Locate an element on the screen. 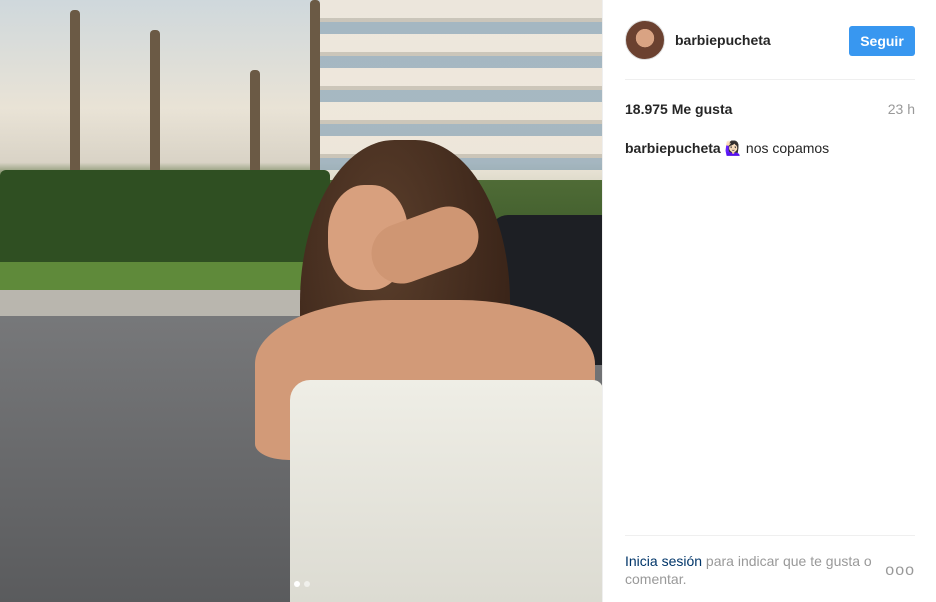 Image resolution: width=936 pixels, height=602 pixels. avatar is located at coordinates (645, 40).